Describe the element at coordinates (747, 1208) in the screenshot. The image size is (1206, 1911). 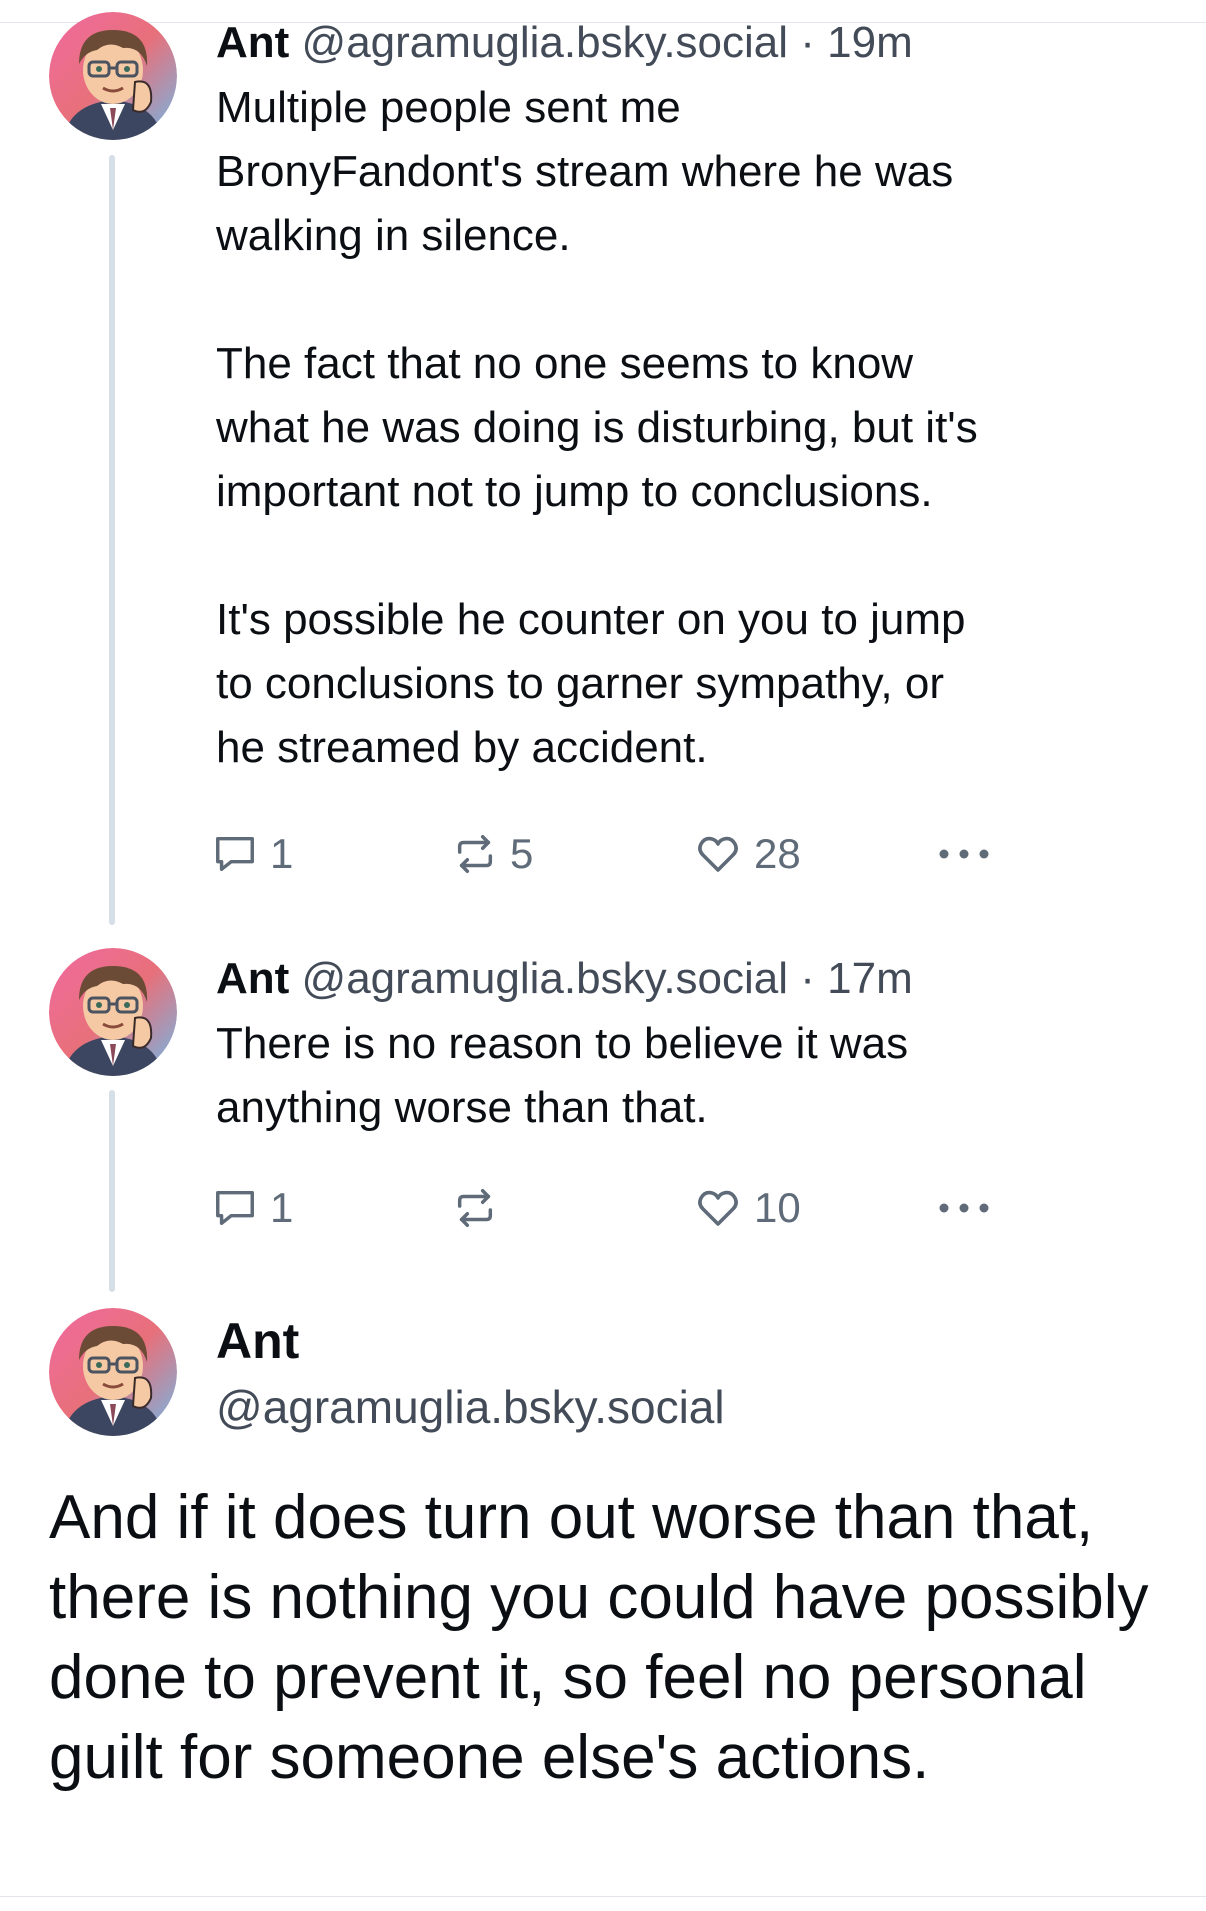
I see `like-button: 10` at that location.